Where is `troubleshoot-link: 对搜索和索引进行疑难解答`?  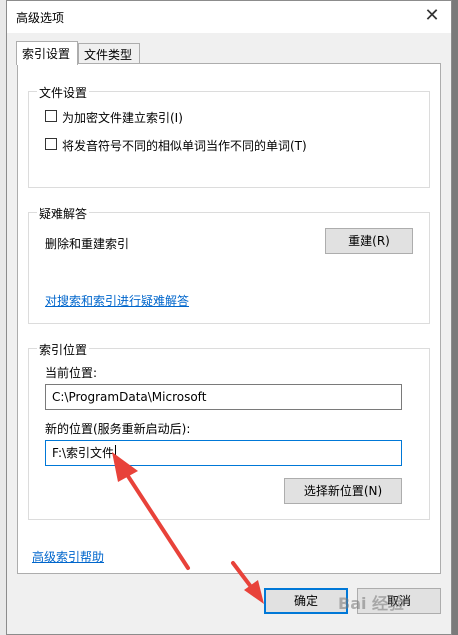
troubleshoot-link: 对搜索和索引进行疑难解答 is located at coordinates (117, 300).